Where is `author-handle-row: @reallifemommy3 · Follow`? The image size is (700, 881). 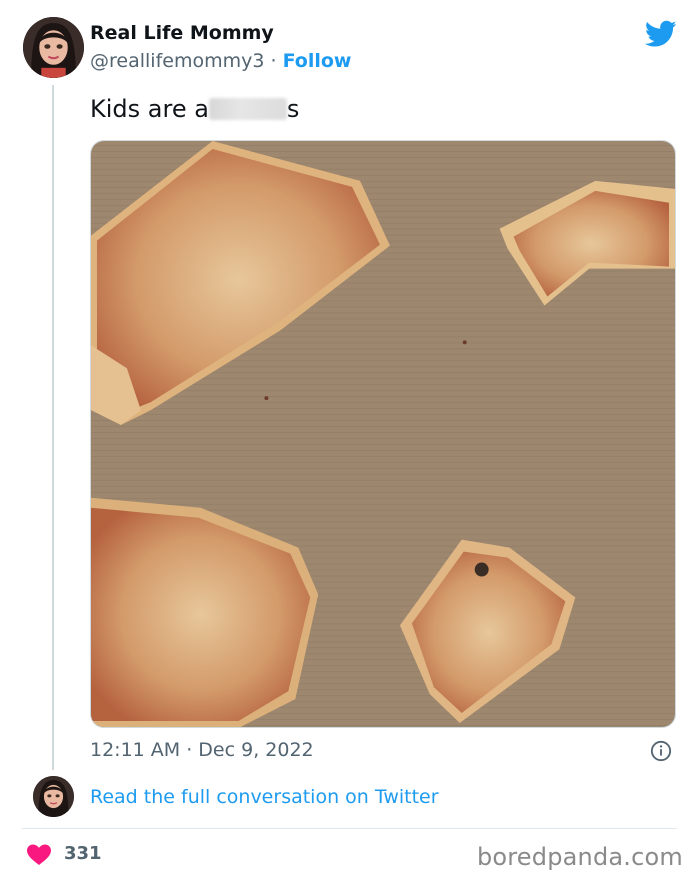
author-handle-row: @reallifemommy3 · Follow is located at coordinates (220, 61).